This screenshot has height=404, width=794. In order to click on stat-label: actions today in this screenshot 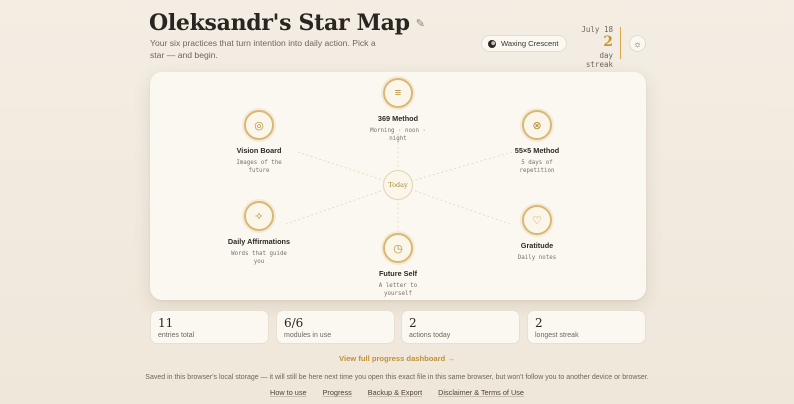, I will do `click(430, 335)`.